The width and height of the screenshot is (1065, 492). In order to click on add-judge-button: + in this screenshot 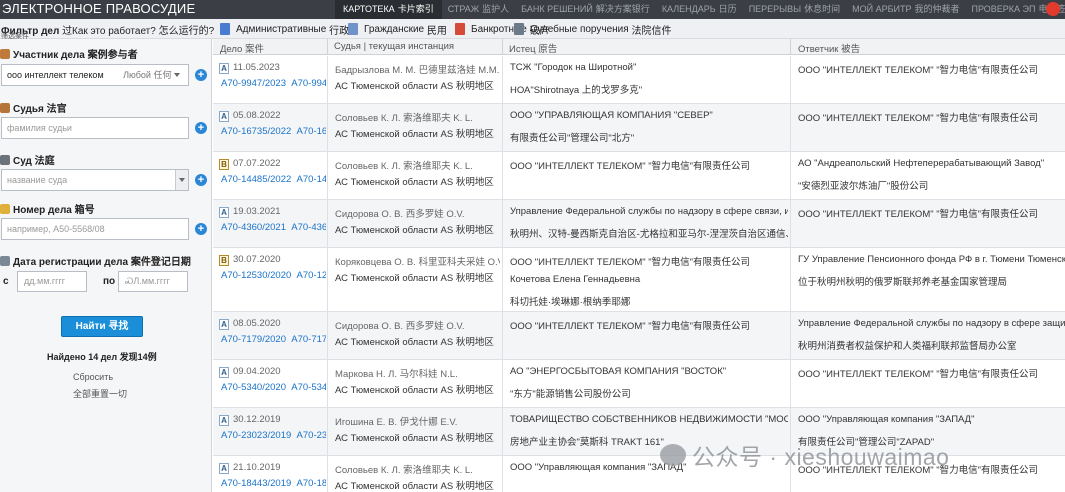, I will do `click(201, 128)`.